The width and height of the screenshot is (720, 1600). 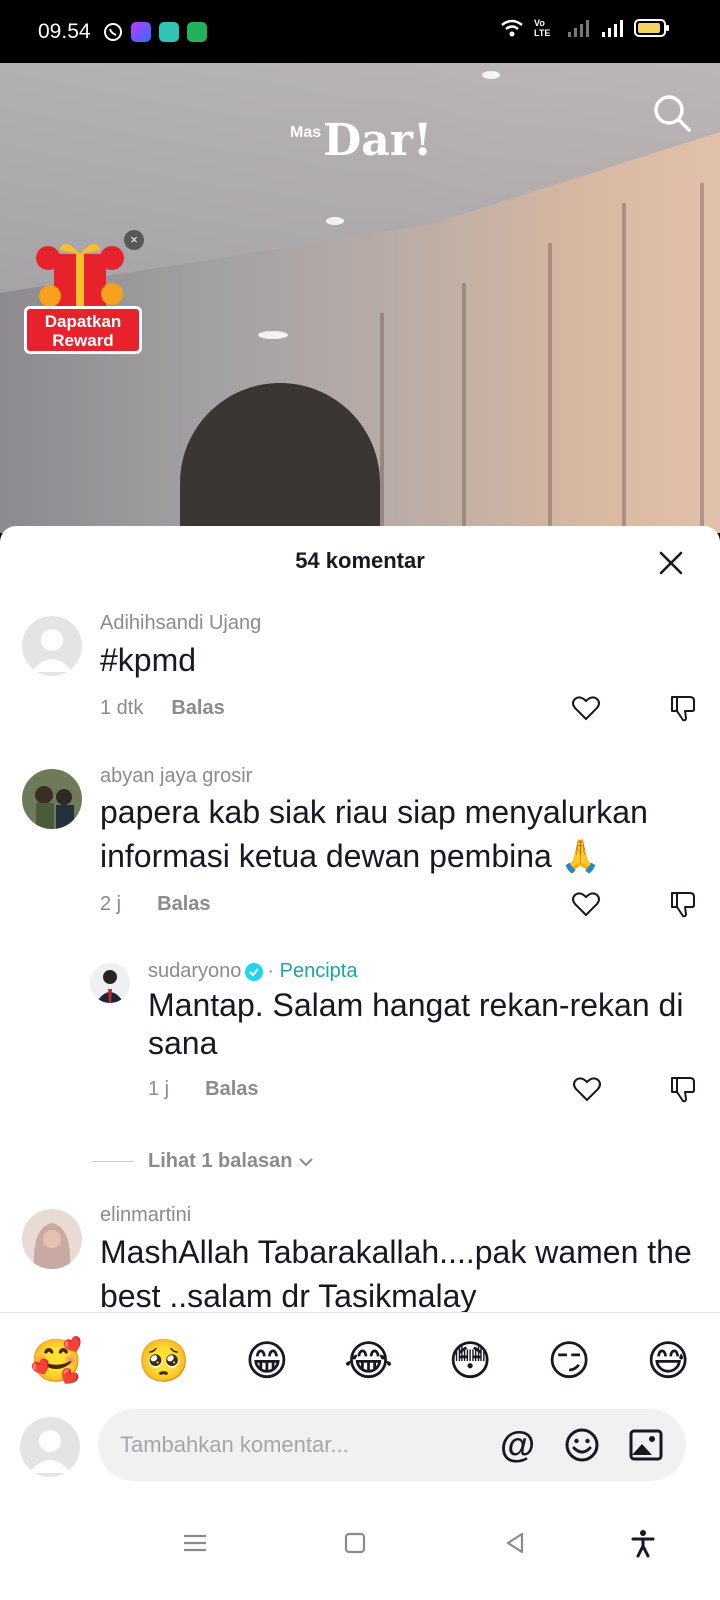 What do you see at coordinates (134, 240) in the screenshot?
I see `reward-close-icon: ×` at bounding box center [134, 240].